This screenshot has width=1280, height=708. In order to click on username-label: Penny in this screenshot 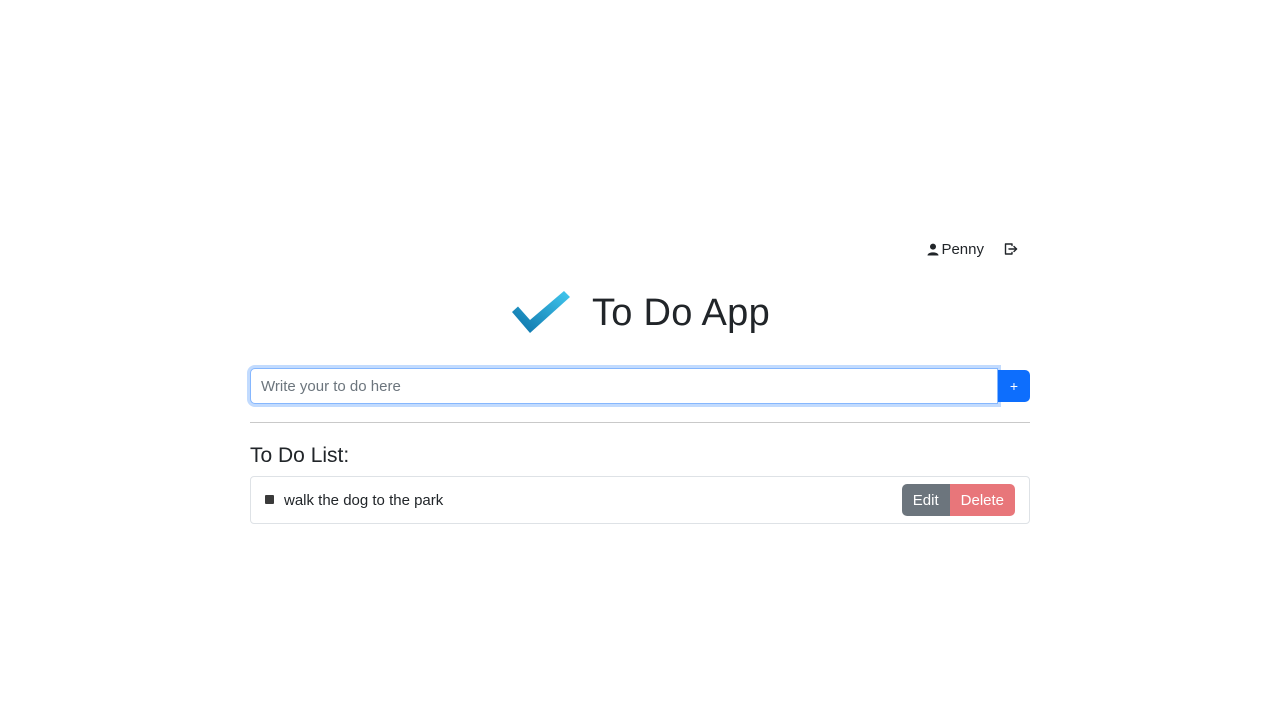, I will do `click(962, 249)`.